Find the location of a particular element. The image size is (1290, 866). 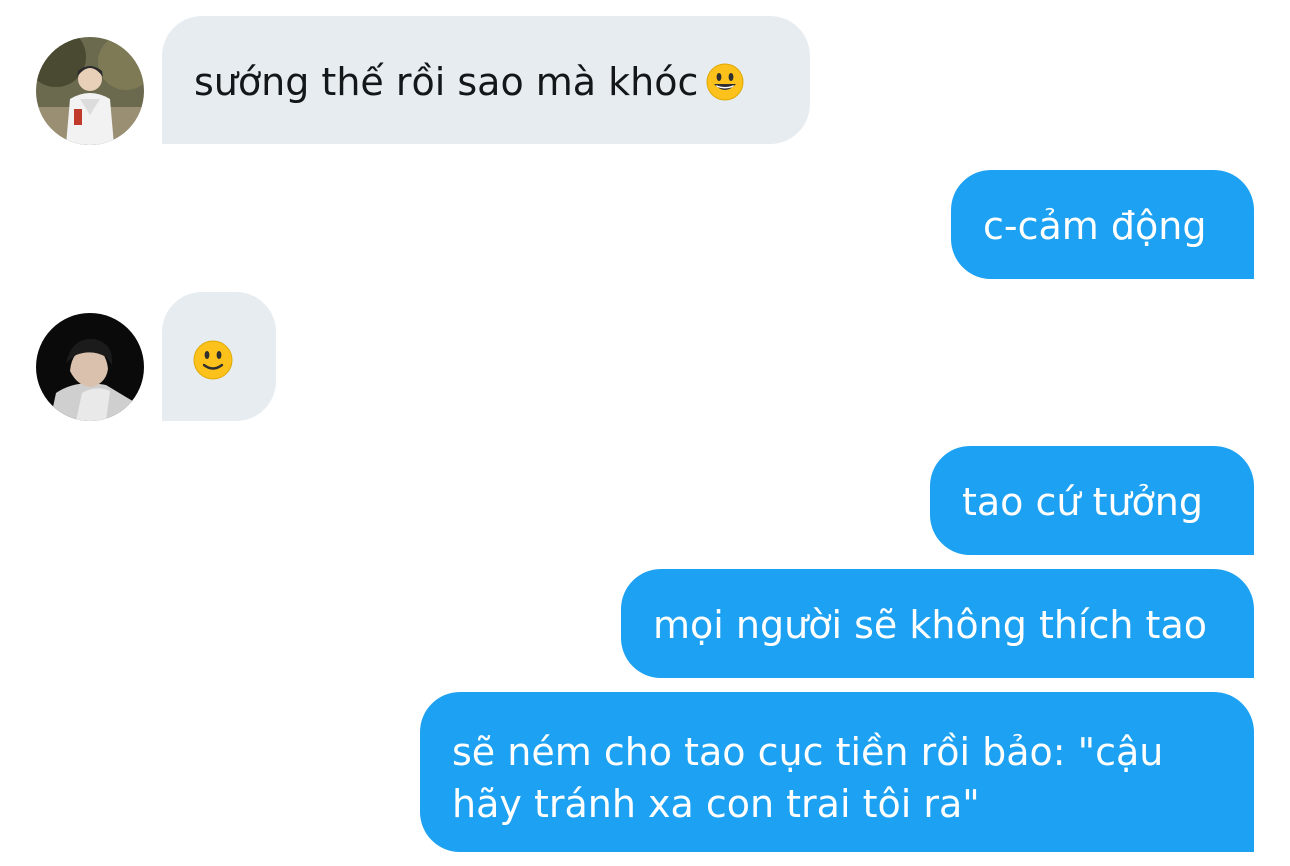

incoming-message-bubble: sướng thế rồi sao mà khóc is located at coordinates (486, 80).